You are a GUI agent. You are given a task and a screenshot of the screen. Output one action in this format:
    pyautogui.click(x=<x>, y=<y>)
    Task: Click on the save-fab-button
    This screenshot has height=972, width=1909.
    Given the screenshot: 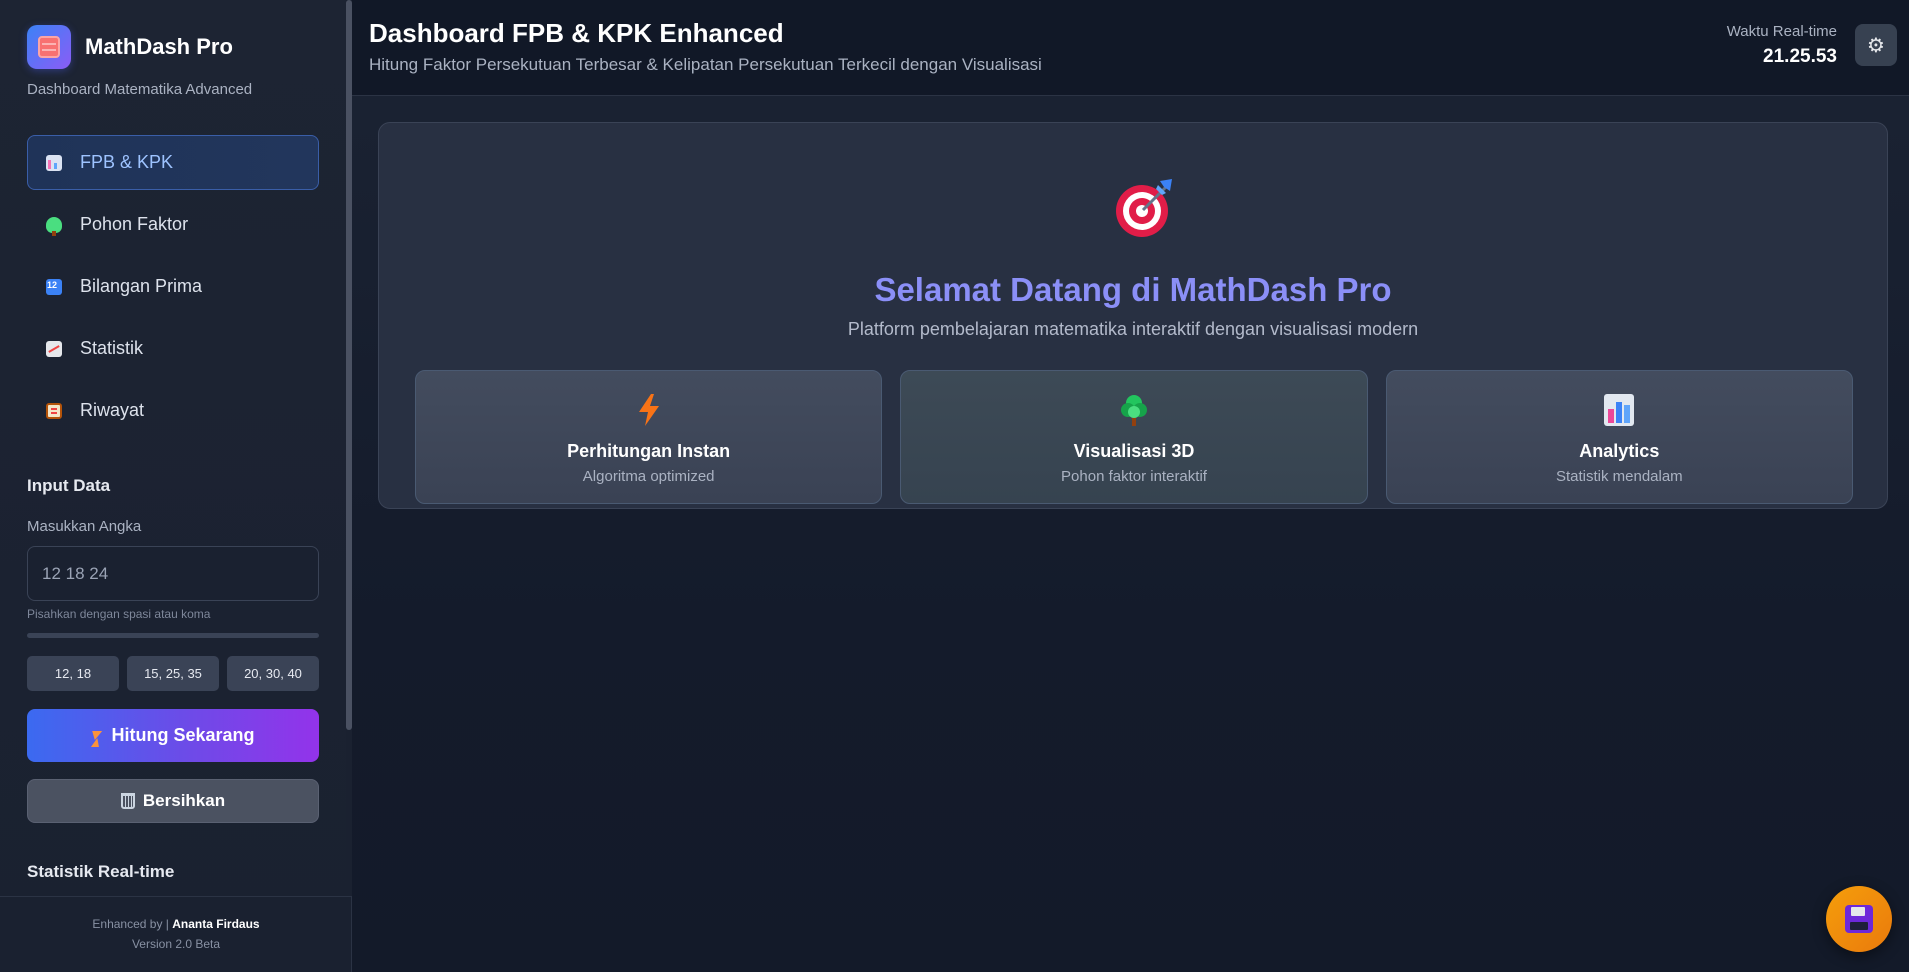 What is the action you would take?
    pyautogui.click(x=1859, y=919)
    